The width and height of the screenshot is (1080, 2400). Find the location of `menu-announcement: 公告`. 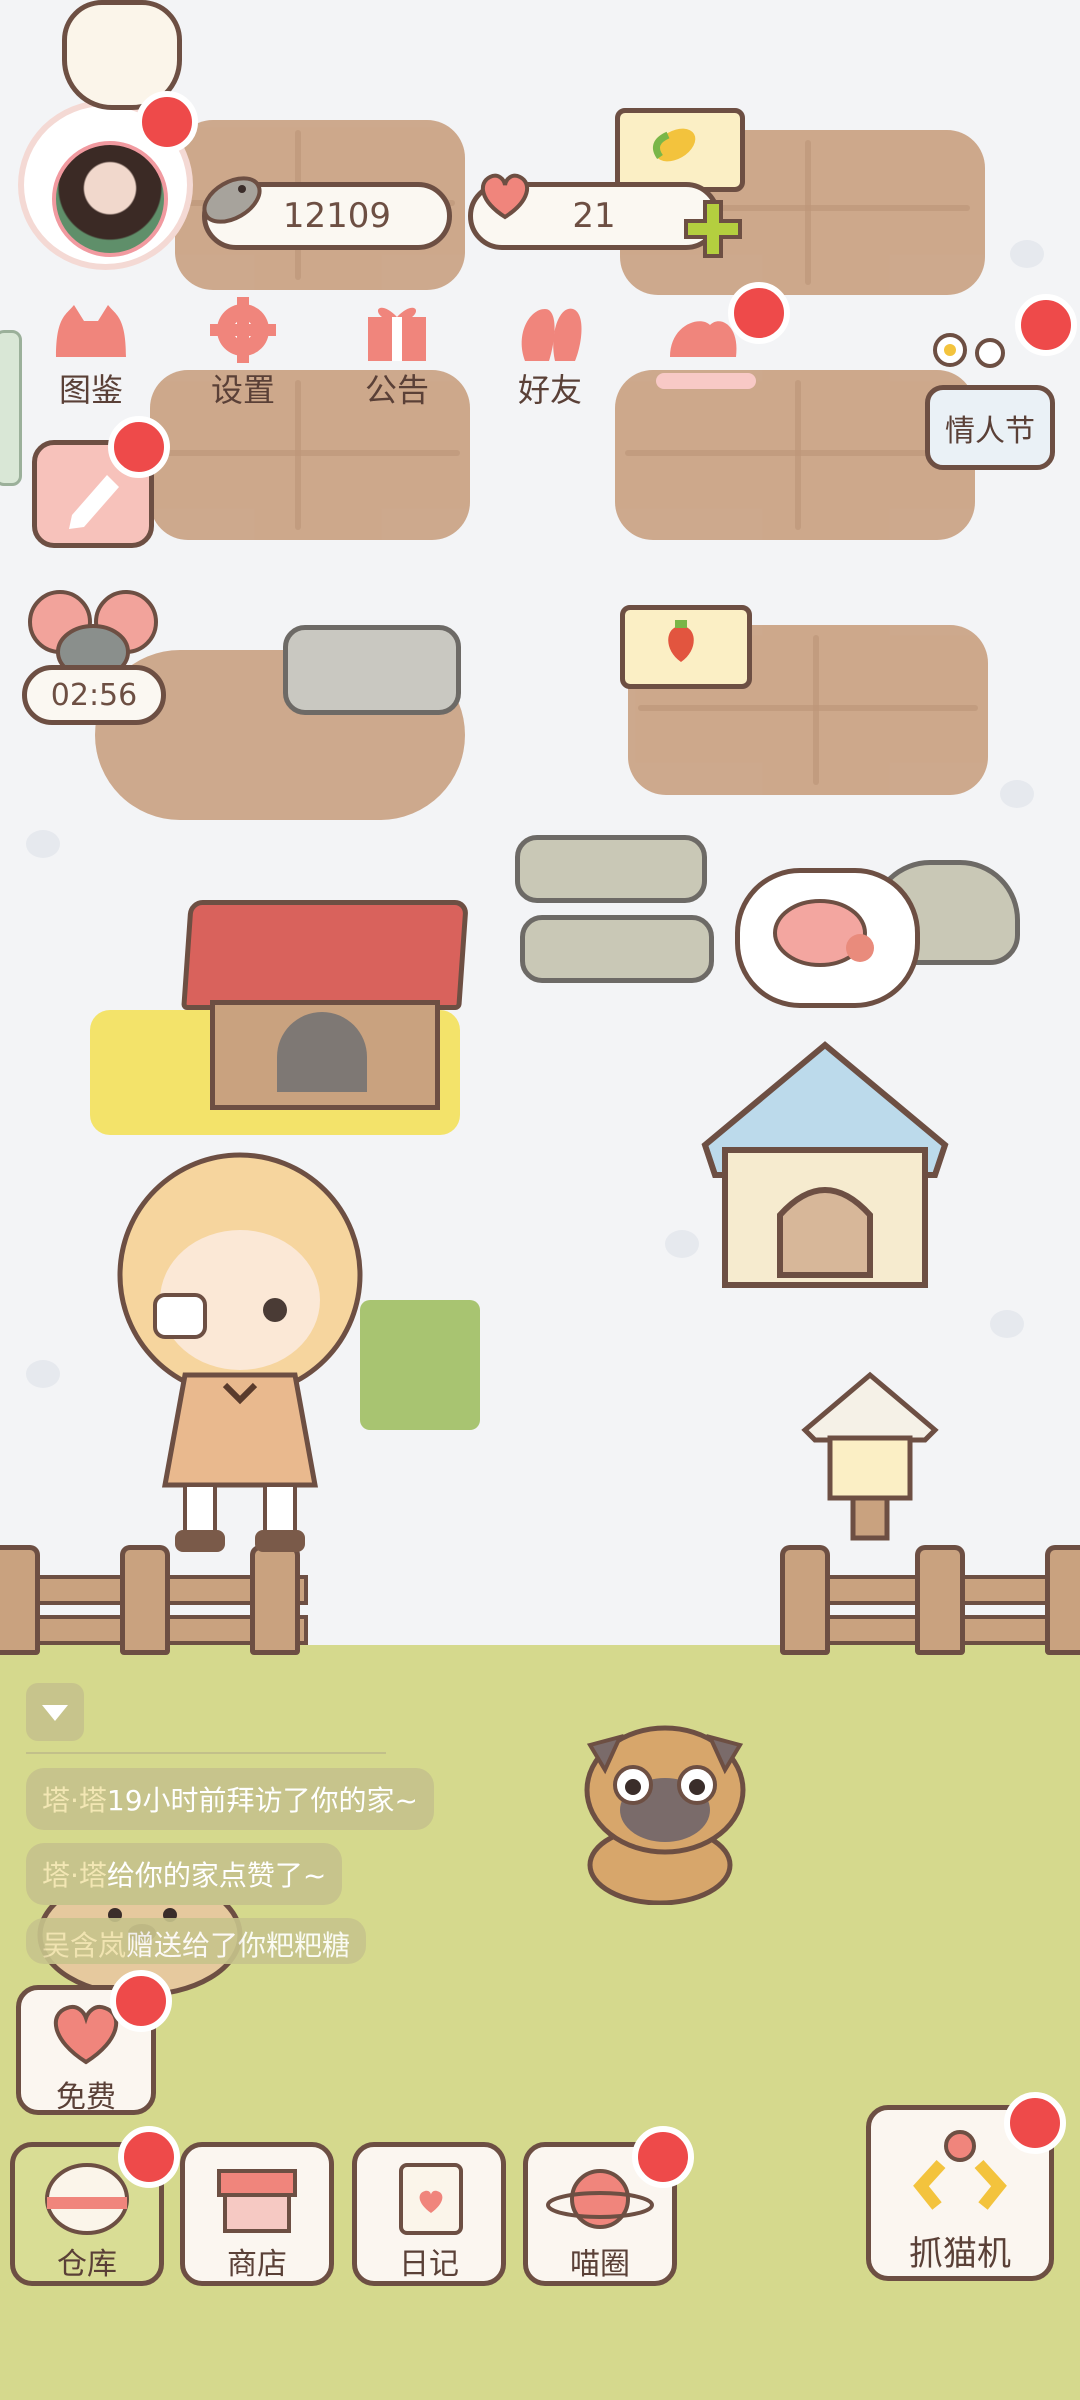

menu-announcement: 公告 is located at coordinates (397, 352).